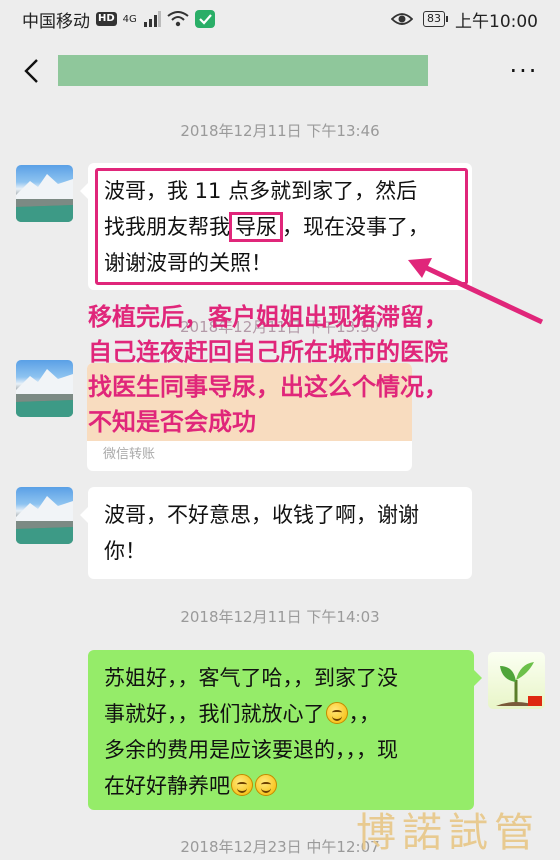 The width and height of the screenshot is (560, 860). What do you see at coordinates (261, 191) in the screenshot?
I see `message-line: 波哥，我 11 点多就到家了，然后` at bounding box center [261, 191].